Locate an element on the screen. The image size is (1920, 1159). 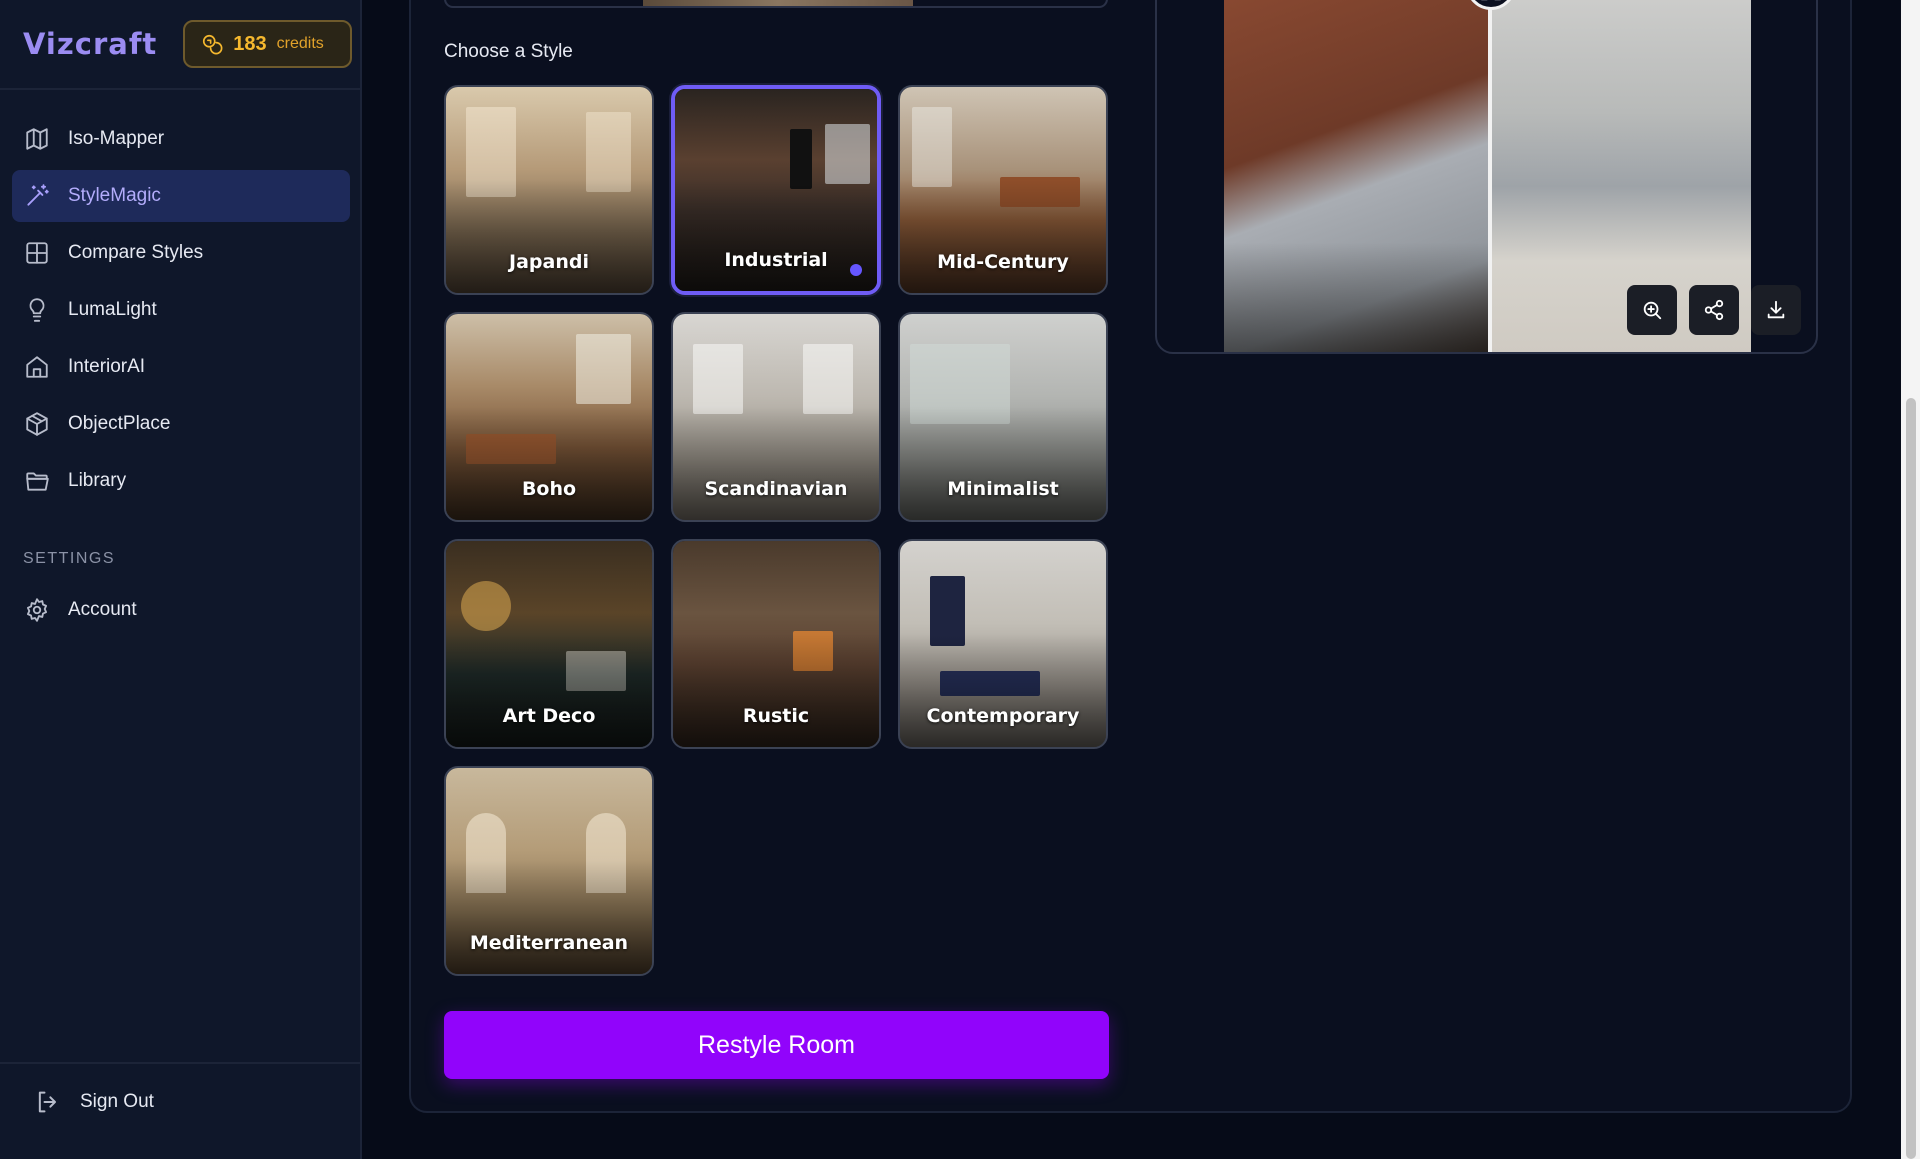
sidebar-item-account: Account is located at coordinates (181, 610).